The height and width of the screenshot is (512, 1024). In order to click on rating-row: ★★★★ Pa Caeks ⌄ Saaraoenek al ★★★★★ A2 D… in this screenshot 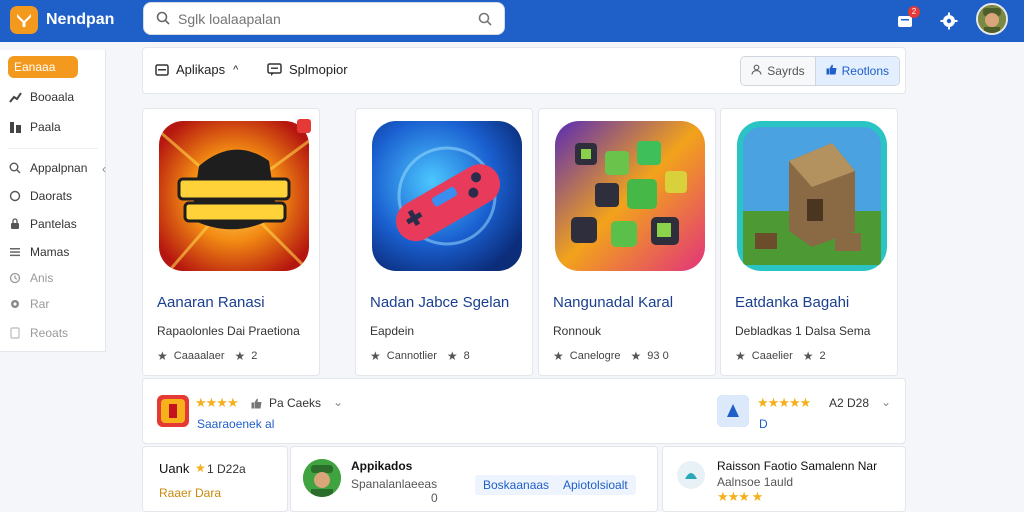, I will do `click(524, 411)`.